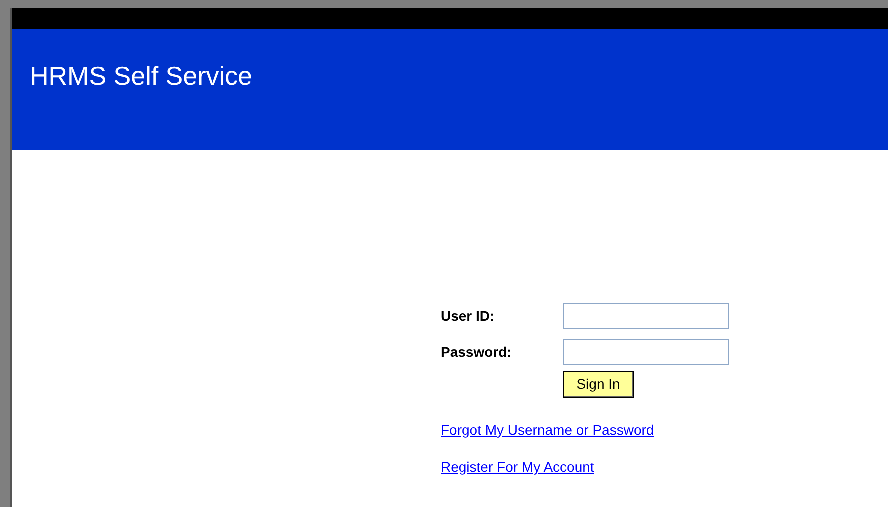  I want to click on app-title: HRMS Self Service, so click(141, 76).